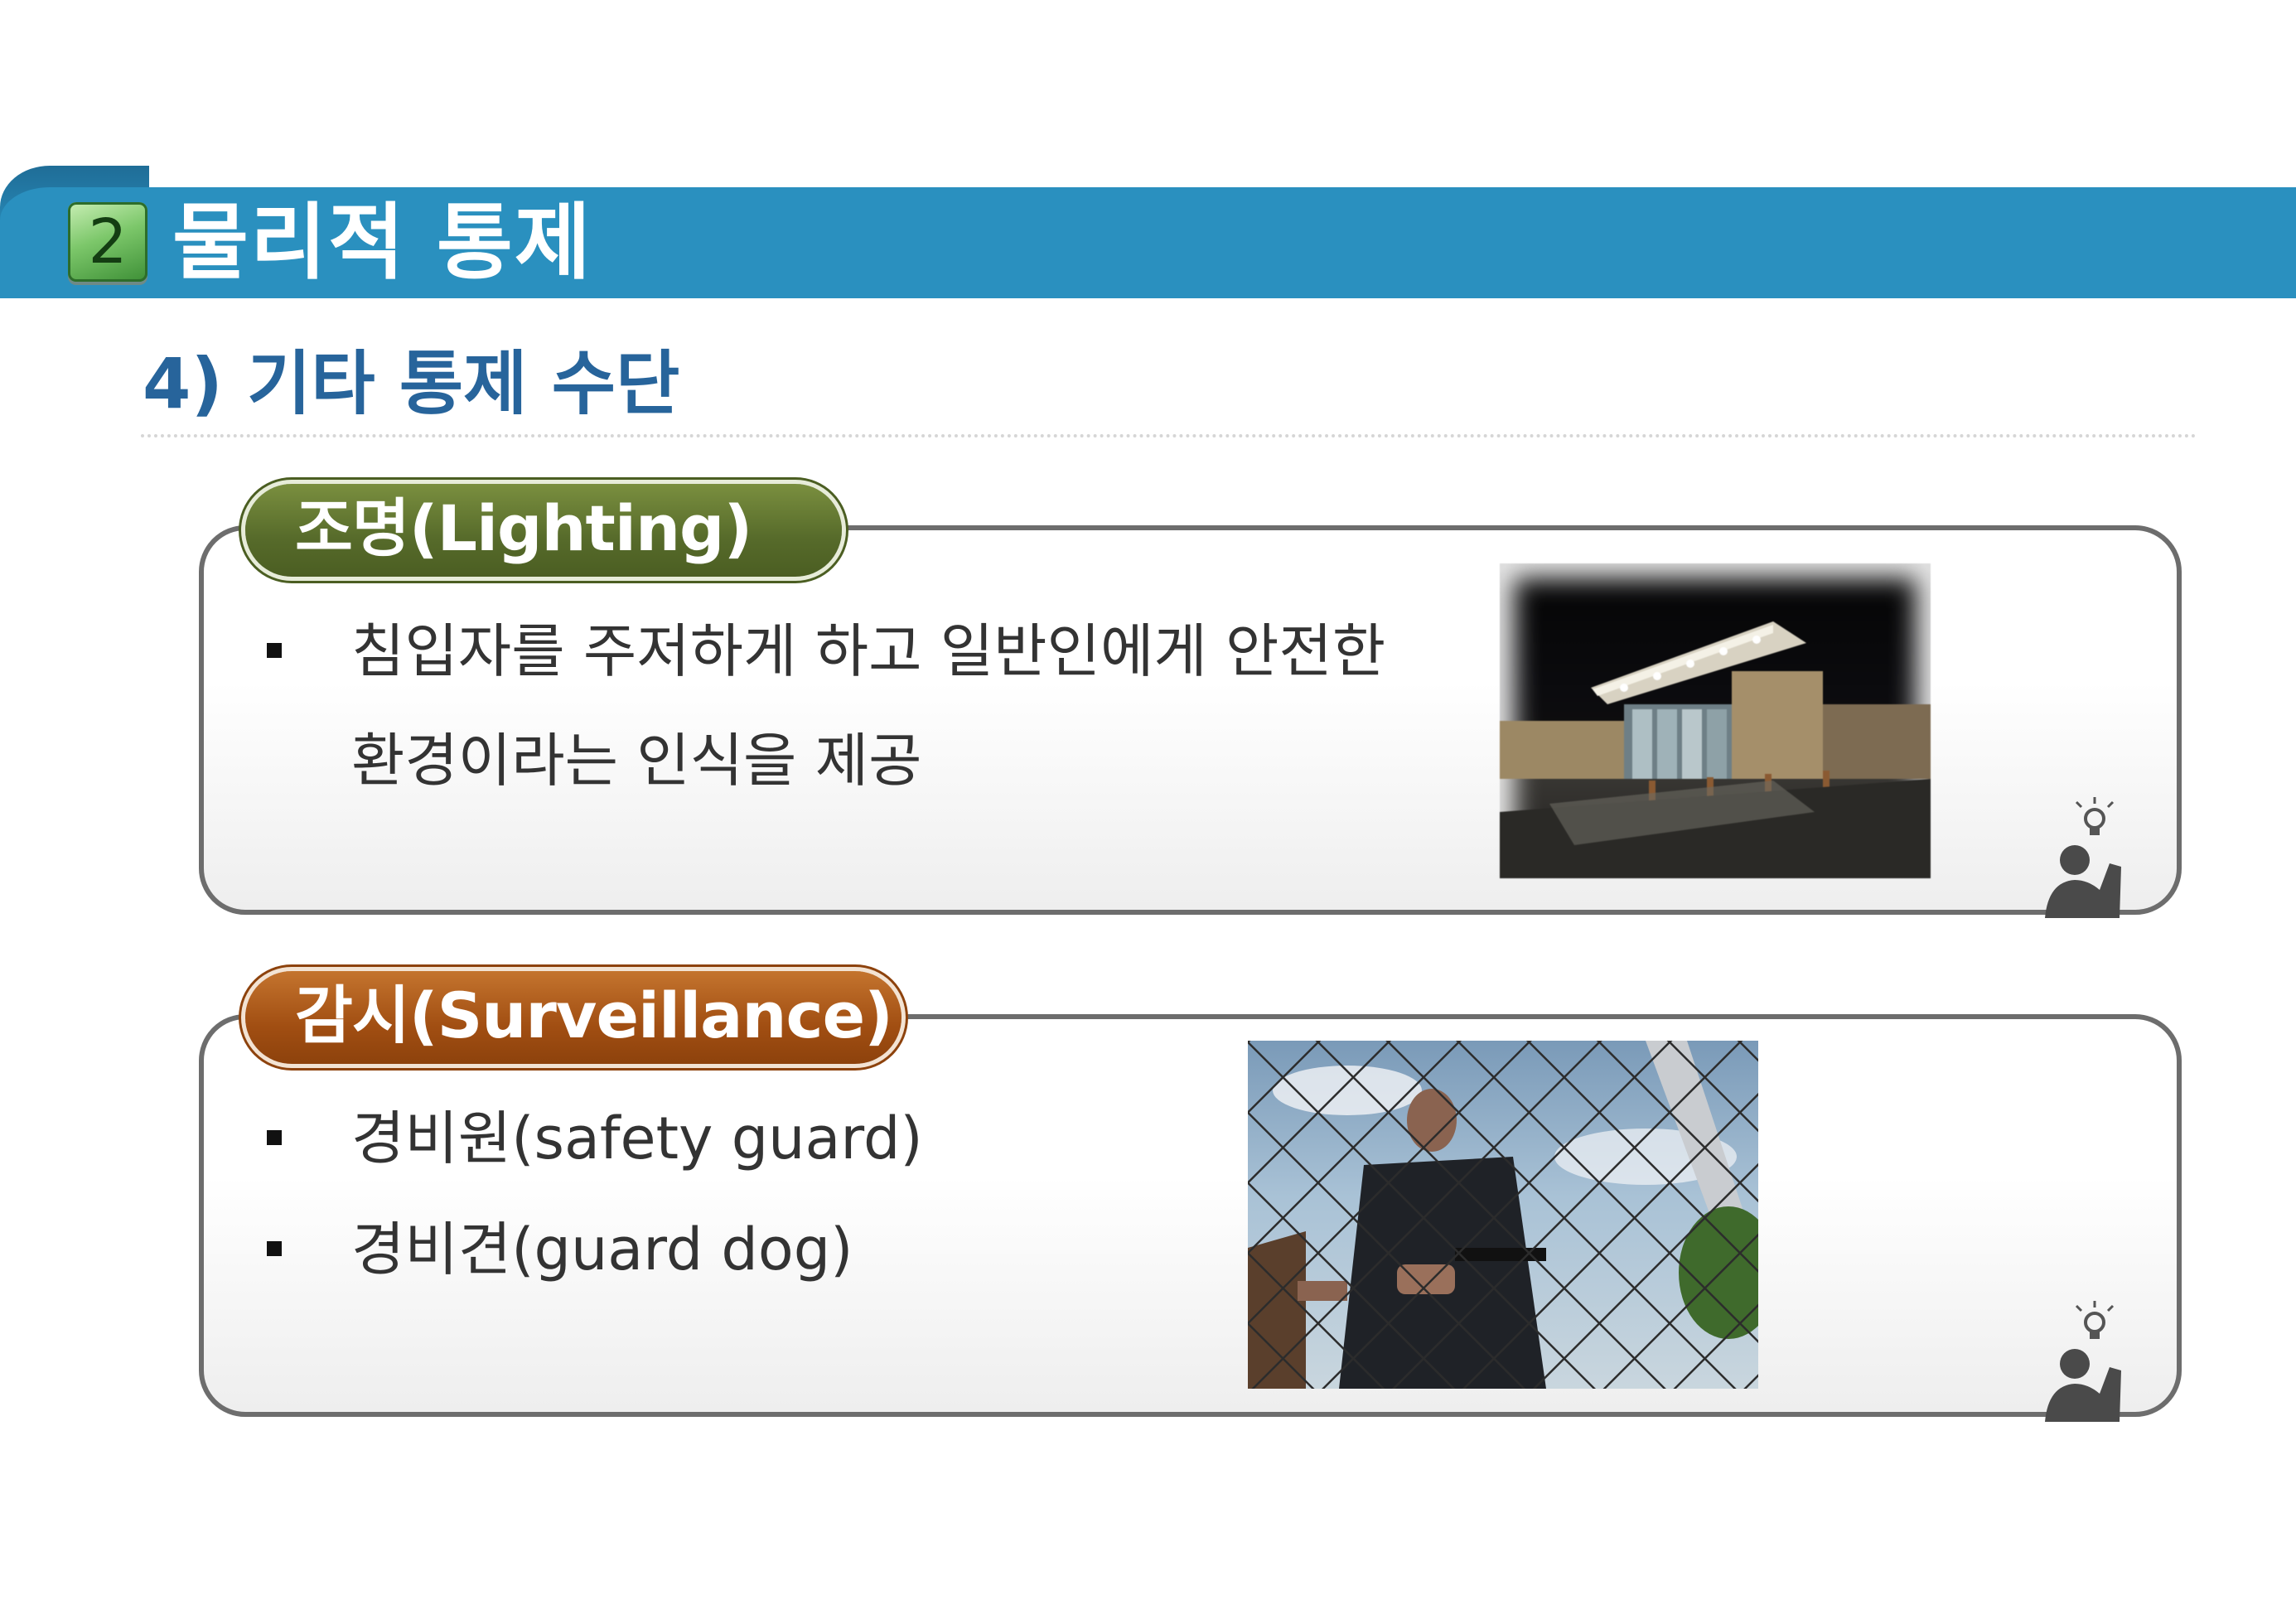 The image size is (2296, 1624). What do you see at coordinates (411, 383) in the screenshot?
I see `slide-subtitle: 4) 기타 통제 수단` at bounding box center [411, 383].